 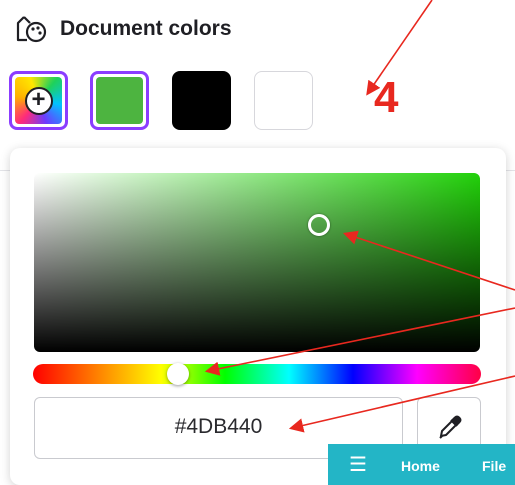 What do you see at coordinates (420, 466) in the screenshot?
I see `nav-home: Home` at bounding box center [420, 466].